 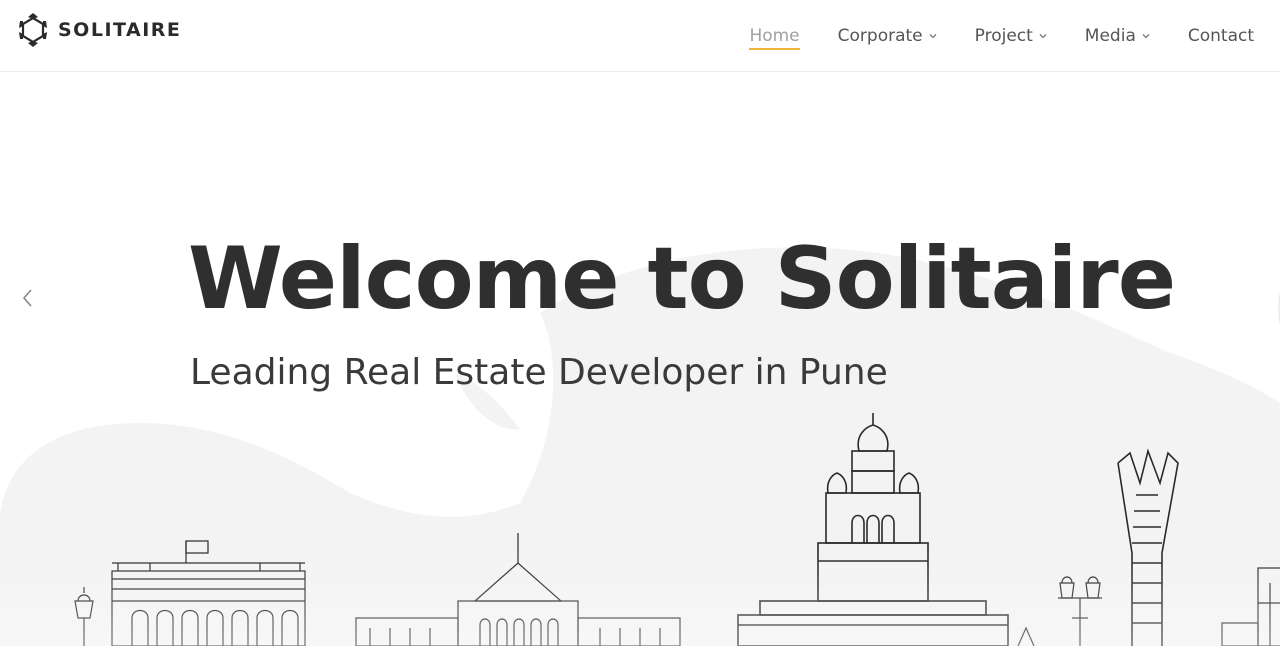 I want to click on nav-project-label: Project, so click(x=1003, y=36).